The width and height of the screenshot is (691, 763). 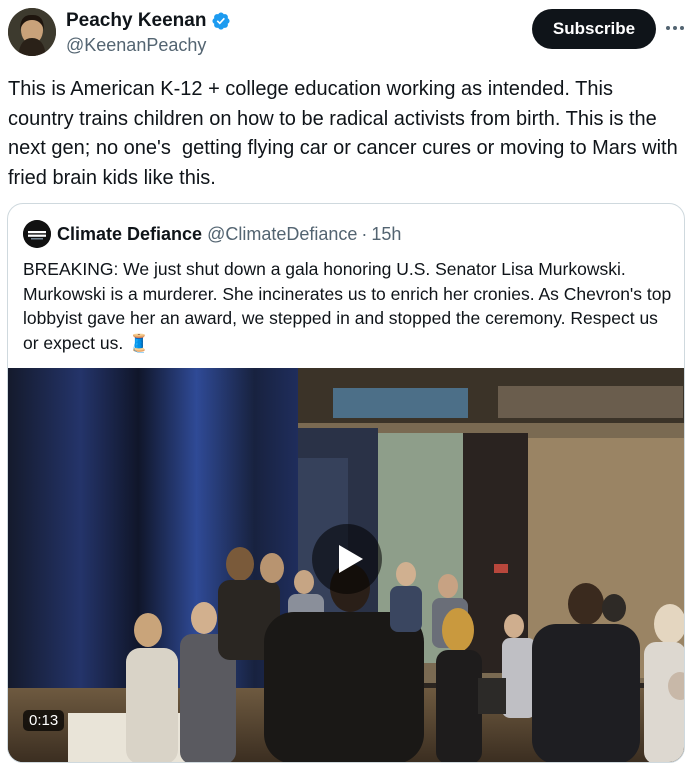 I want to click on quoted-avatar-image, so click(x=37, y=234).